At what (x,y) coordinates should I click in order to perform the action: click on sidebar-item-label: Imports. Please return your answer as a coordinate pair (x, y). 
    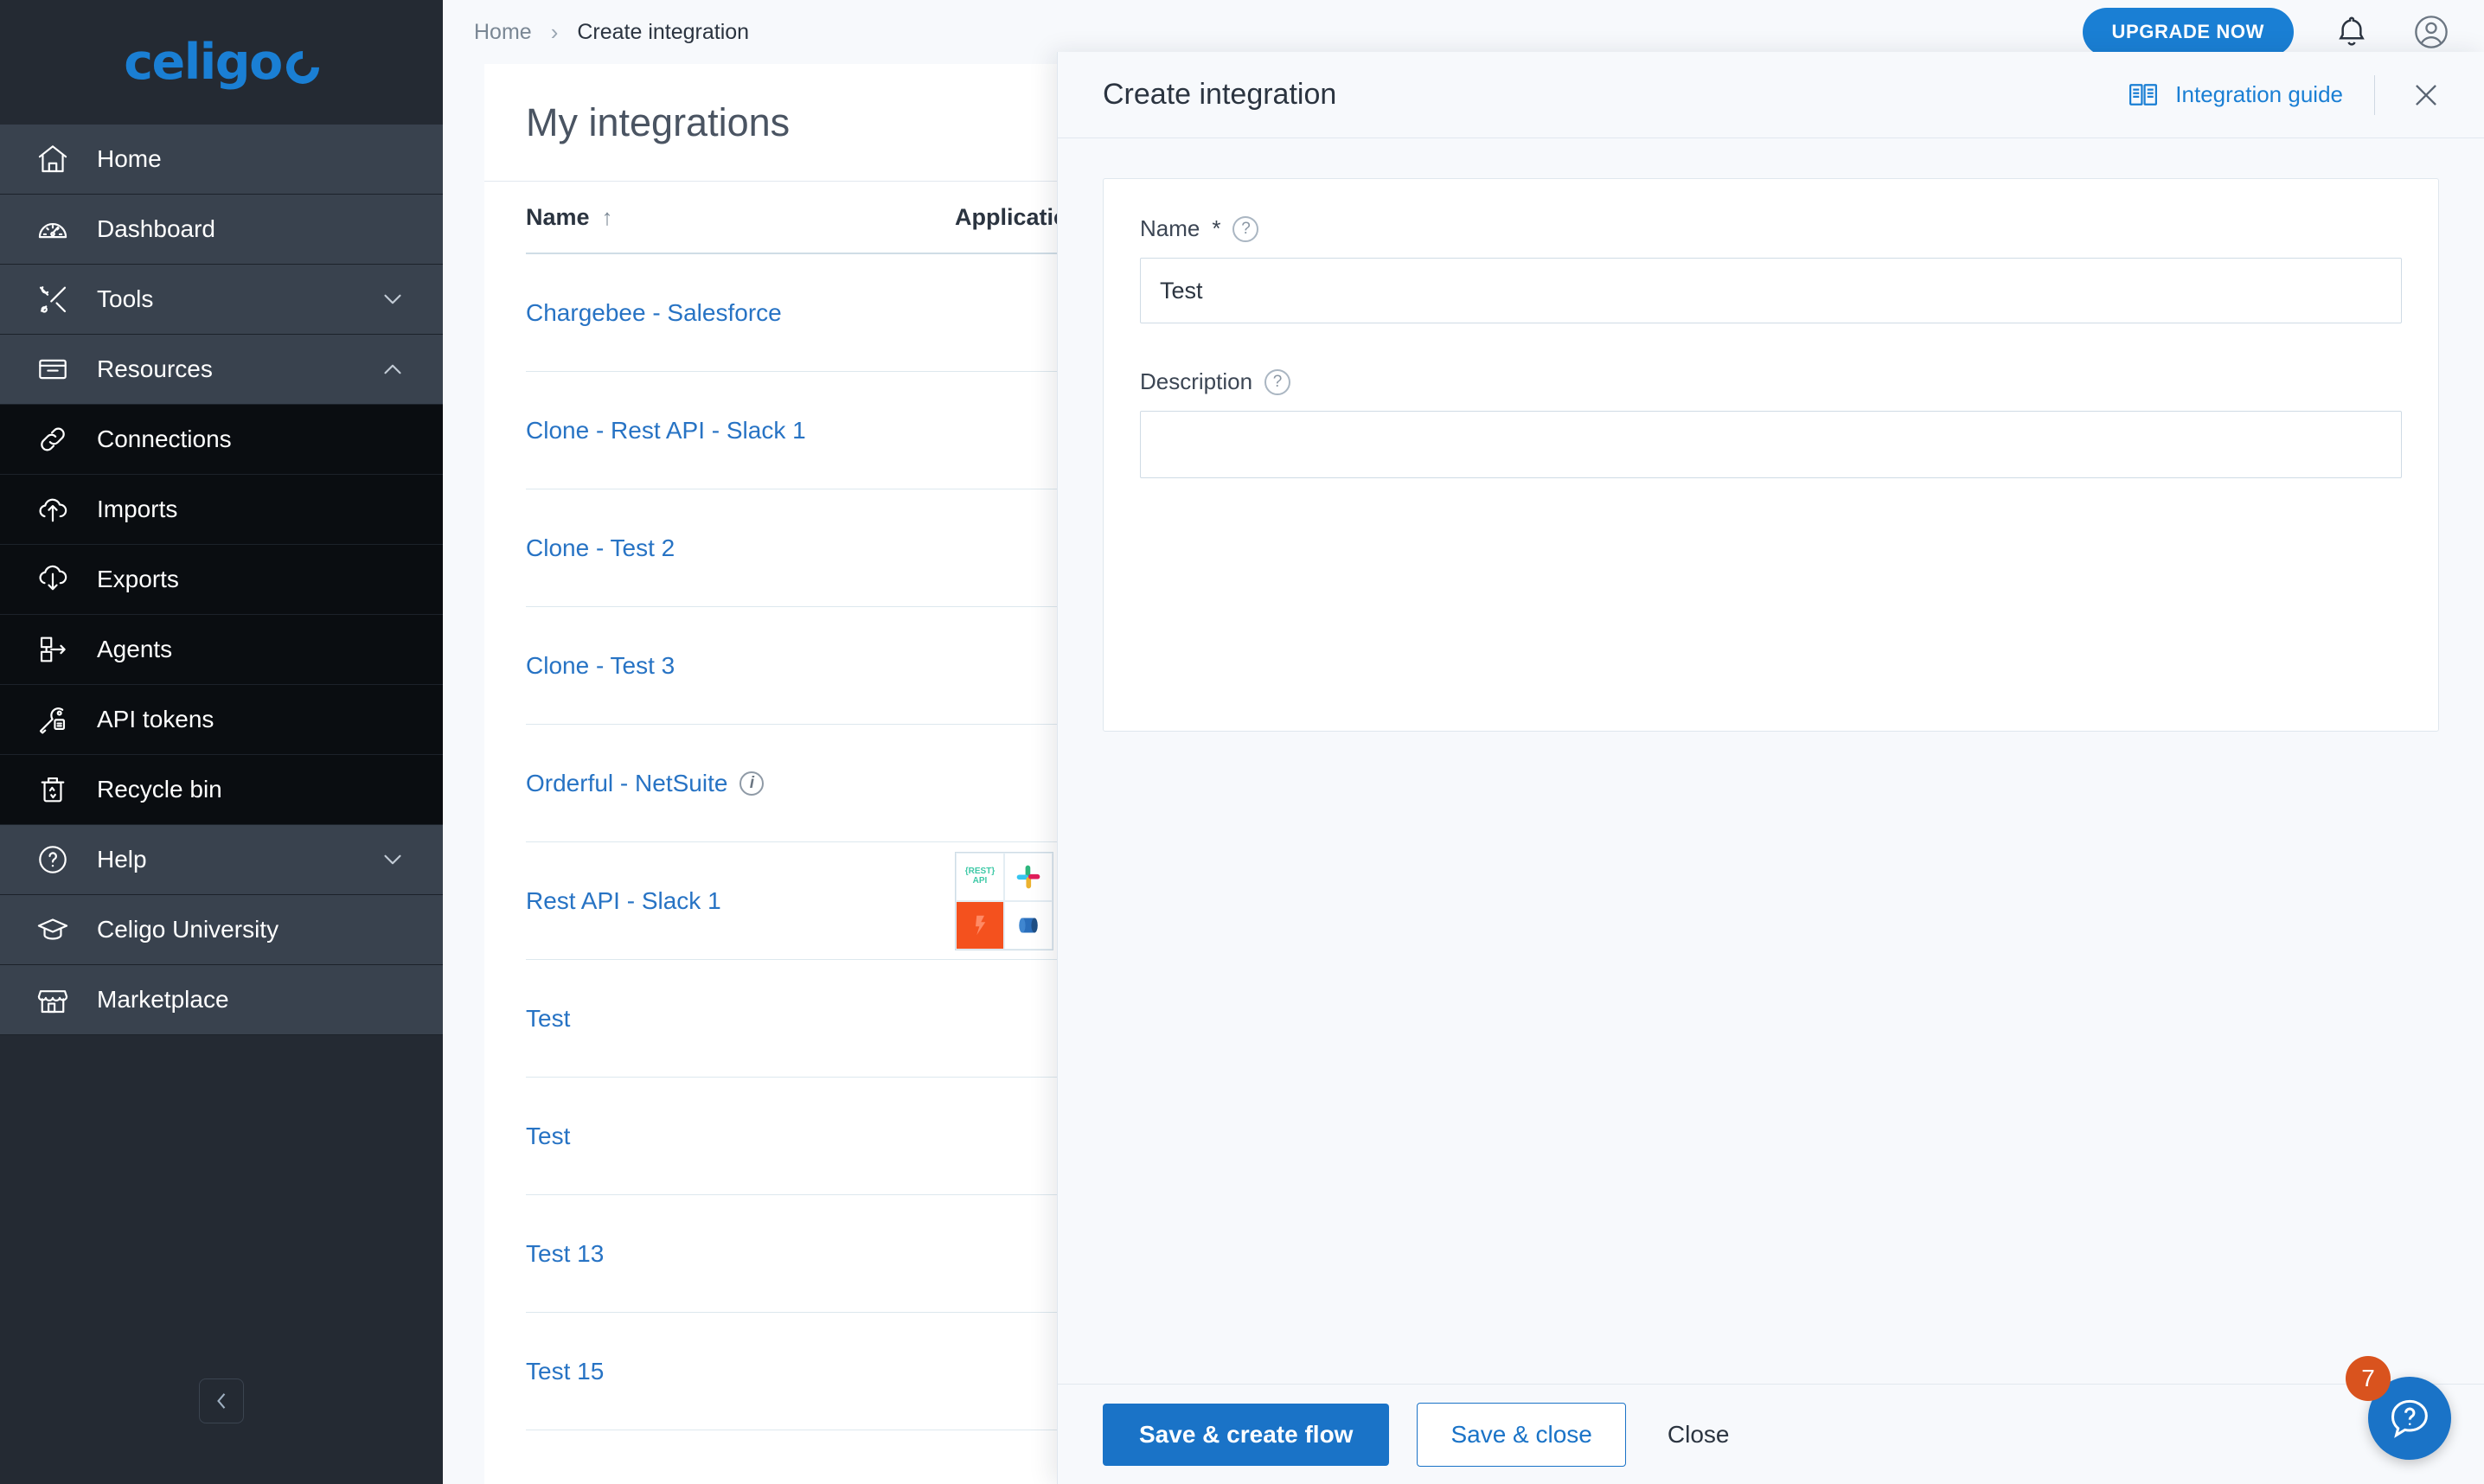
    Looking at the image, I should click on (137, 509).